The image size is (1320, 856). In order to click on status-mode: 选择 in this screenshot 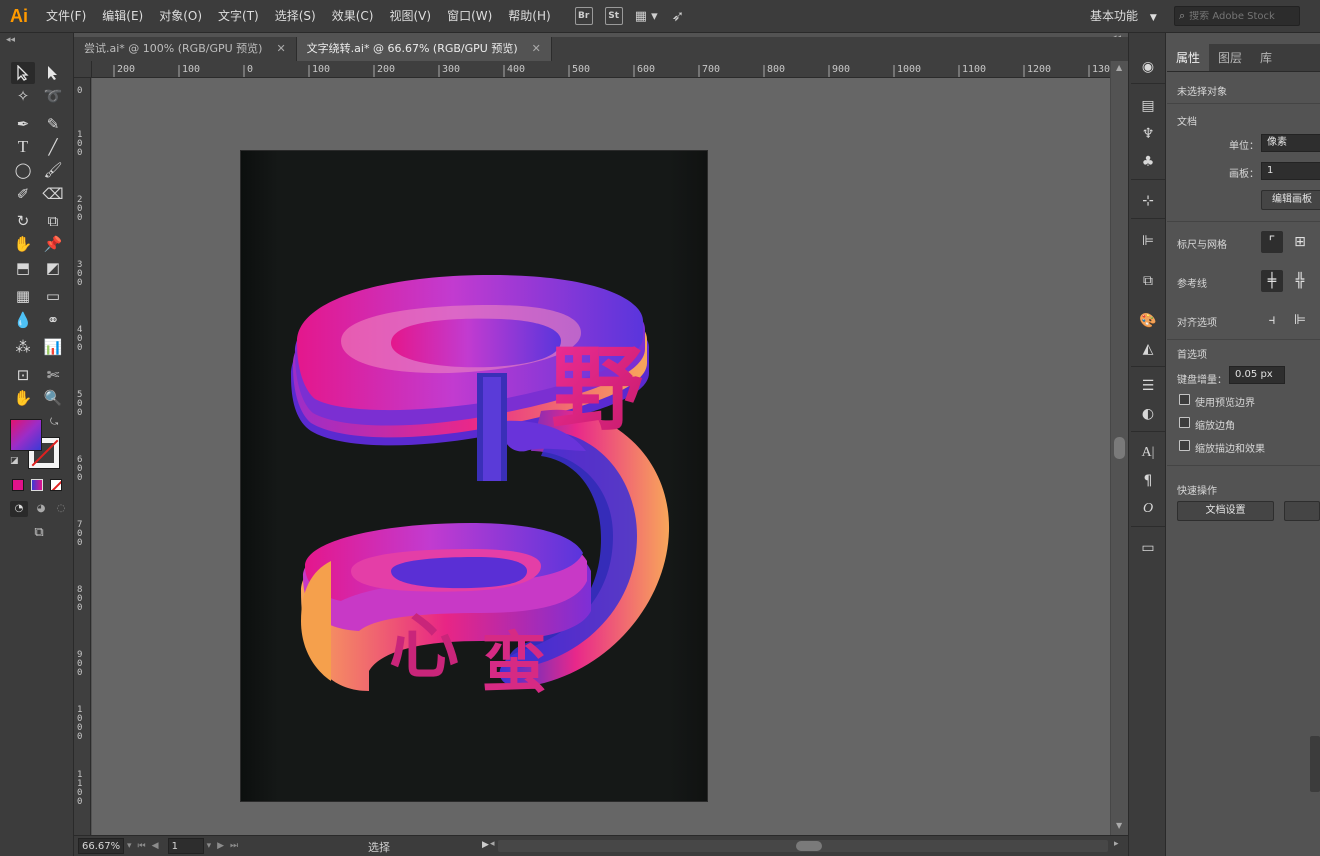, I will do `click(379, 847)`.